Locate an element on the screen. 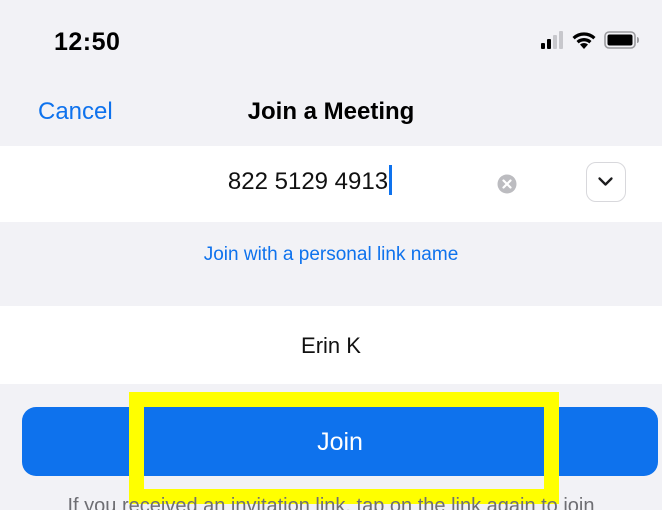 This screenshot has width=662, height=510. meeting-history-dropdown is located at coordinates (606, 182).